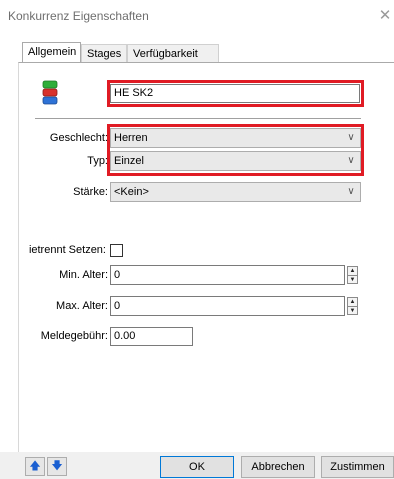  I want to click on min-alter-spinner: ▲ ▼, so click(352, 275).